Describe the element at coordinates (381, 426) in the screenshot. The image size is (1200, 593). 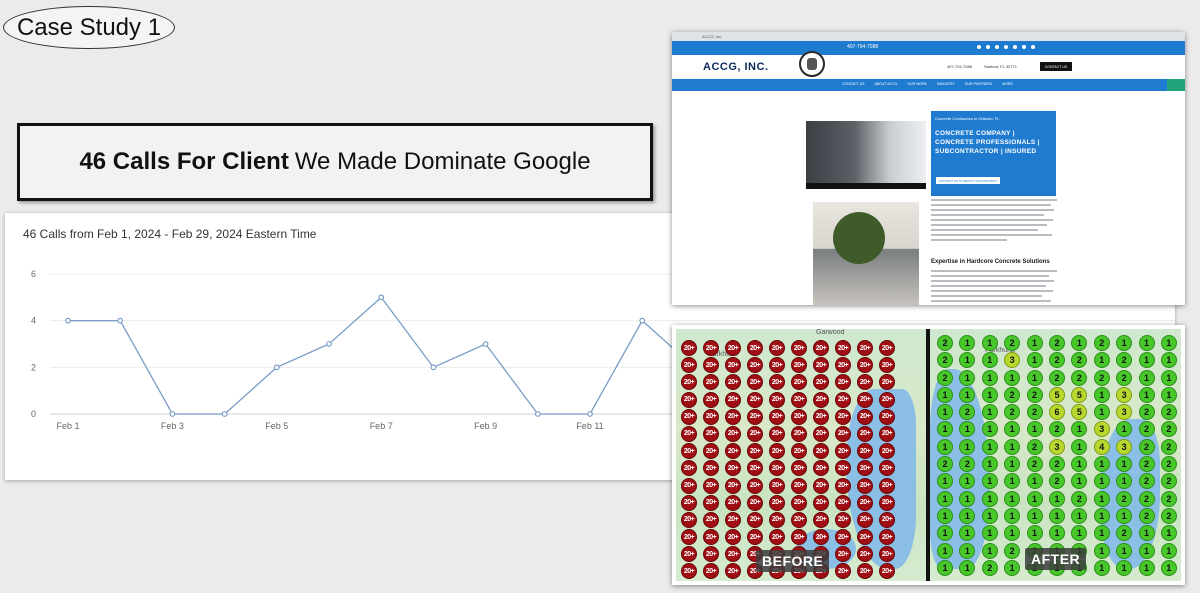
I see `x-tick-label: Feb 7` at that location.